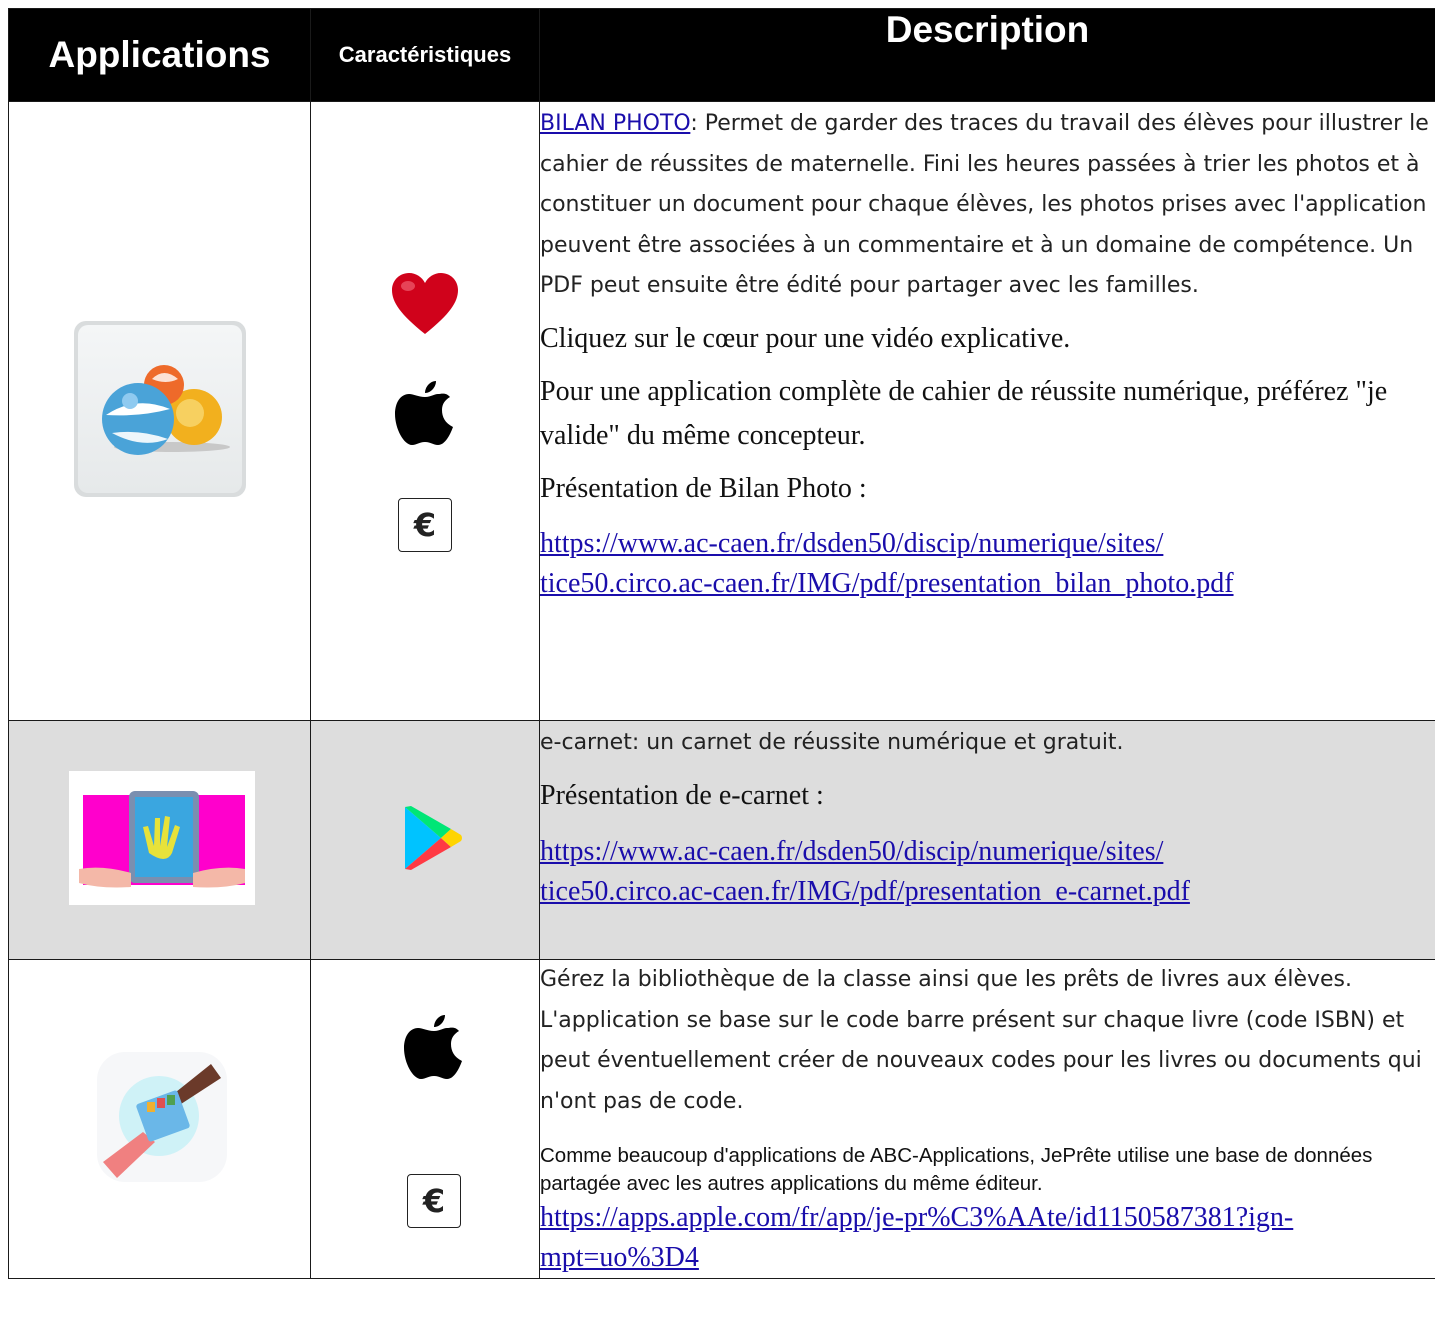 The width and height of the screenshot is (1435, 1323). Describe the element at coordinates (615, 123) in the screenshot. I see `bilan-photo-link: BILAN PHOTO` at that location.